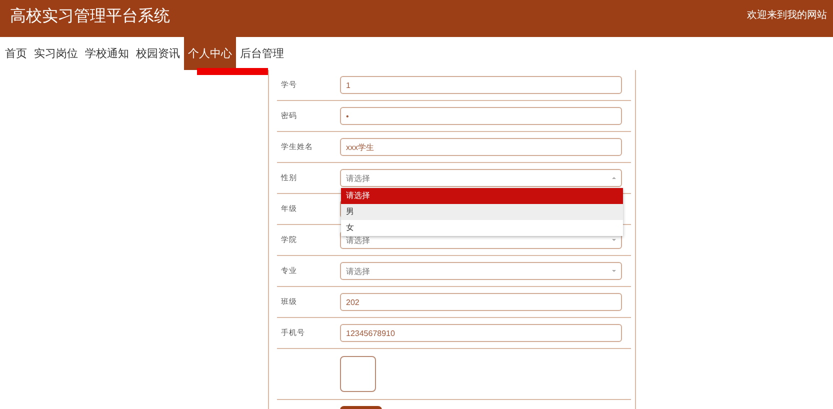 This screenshot has height=409, width=833. What do you see at coordinates (90, 16) in the screenshot?
I see `site-title: 高校实习管理平台系统` at bounding box center [90, 16].